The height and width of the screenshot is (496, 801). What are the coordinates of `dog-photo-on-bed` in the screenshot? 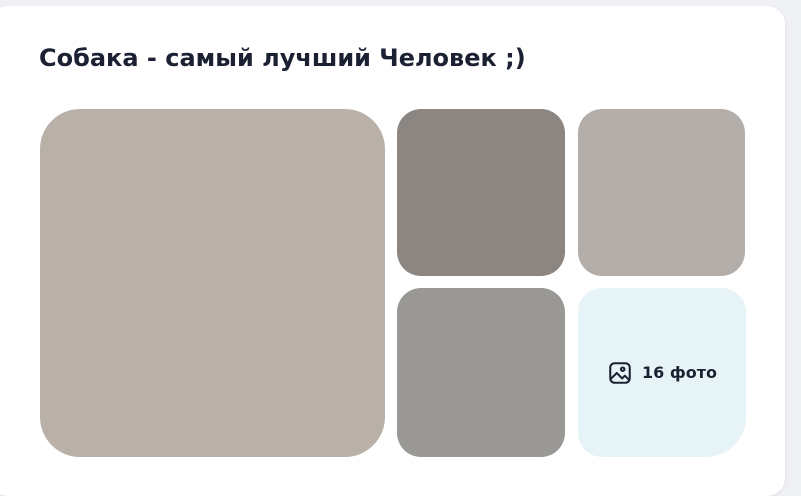 It's located at (481, 192).